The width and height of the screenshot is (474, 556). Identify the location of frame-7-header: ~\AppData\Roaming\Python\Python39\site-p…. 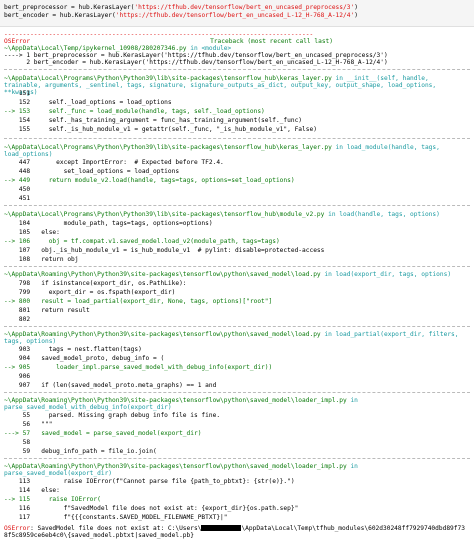
(235, 470).